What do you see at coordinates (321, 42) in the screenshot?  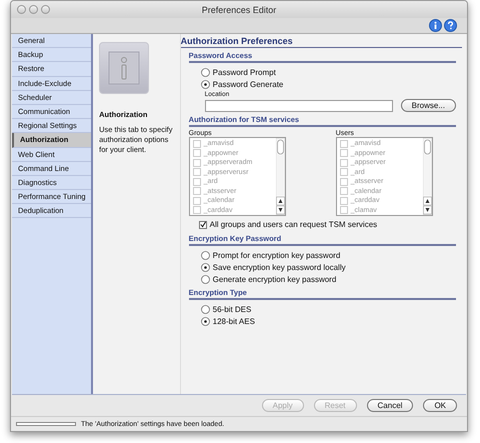 I see `preferences-title: Authorization Preferences` at bounding box center [321, 42].